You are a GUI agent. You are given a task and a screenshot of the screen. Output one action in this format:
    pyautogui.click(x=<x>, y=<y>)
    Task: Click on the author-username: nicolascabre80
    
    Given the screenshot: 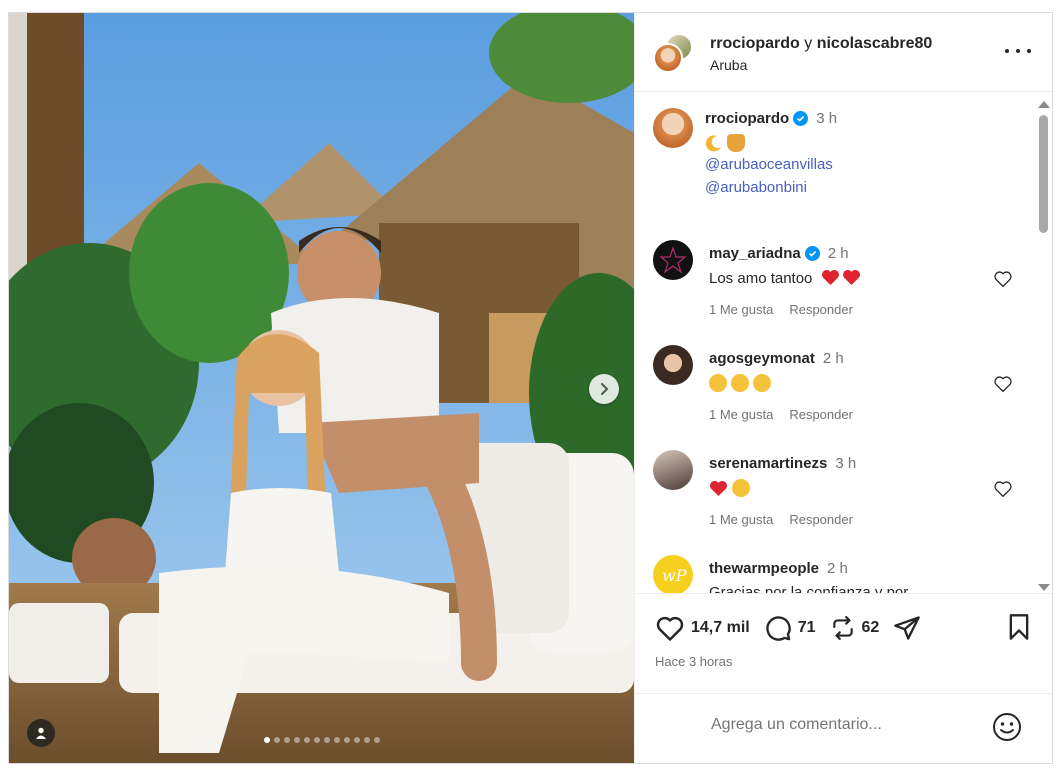 What is the action you would take?
    pyautogui.click(x=875, y=43)
    